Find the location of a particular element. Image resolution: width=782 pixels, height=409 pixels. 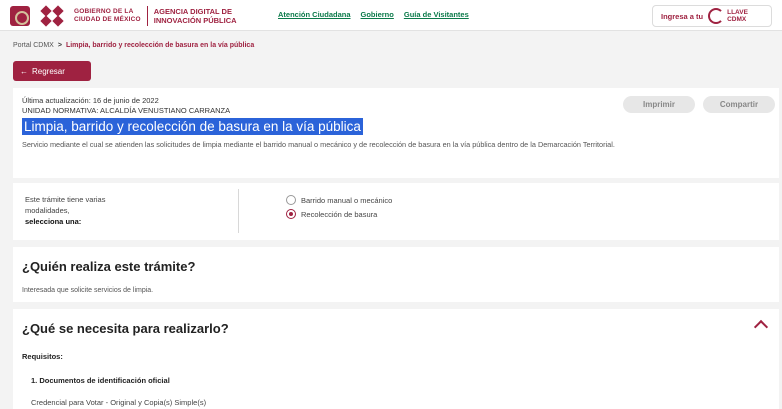

modalities-line3: selecciona una: is located at coordinates (53, 221).